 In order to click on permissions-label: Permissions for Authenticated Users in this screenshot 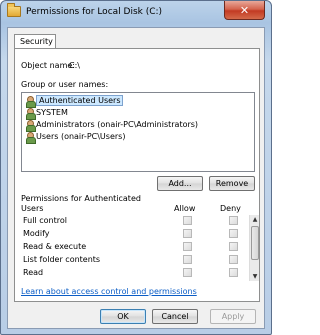, I will do `click(81, 203)`.